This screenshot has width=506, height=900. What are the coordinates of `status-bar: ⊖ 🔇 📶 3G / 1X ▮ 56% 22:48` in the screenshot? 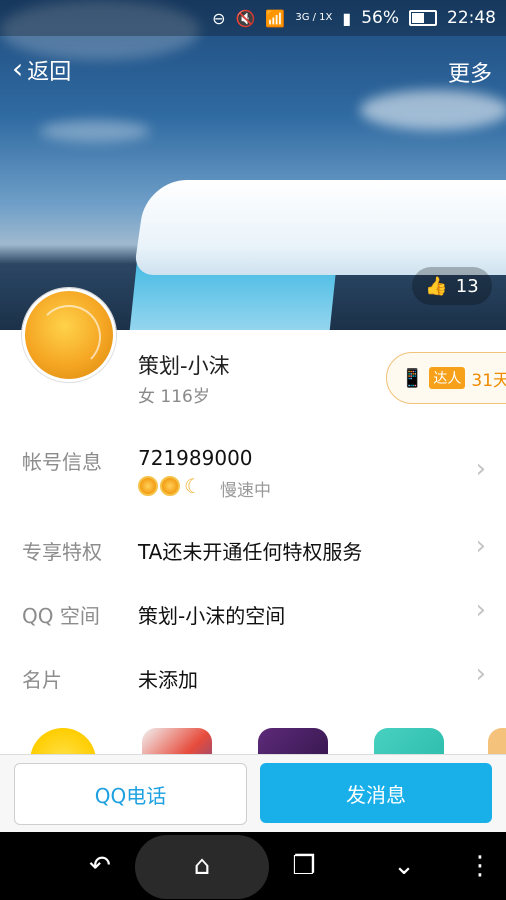 It's located at (253, 18).